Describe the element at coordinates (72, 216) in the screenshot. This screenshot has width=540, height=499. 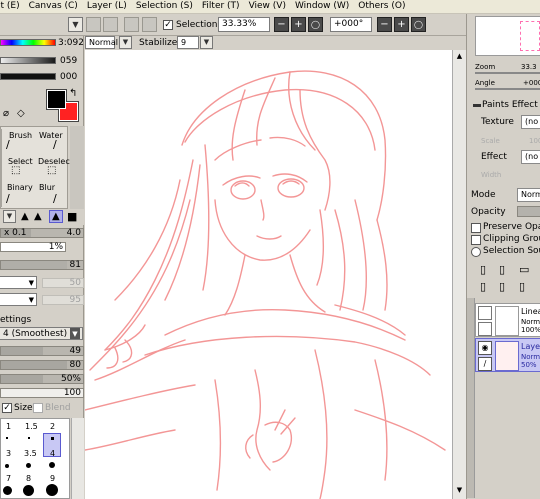
I see `shape-square-icon: ■` at that location.